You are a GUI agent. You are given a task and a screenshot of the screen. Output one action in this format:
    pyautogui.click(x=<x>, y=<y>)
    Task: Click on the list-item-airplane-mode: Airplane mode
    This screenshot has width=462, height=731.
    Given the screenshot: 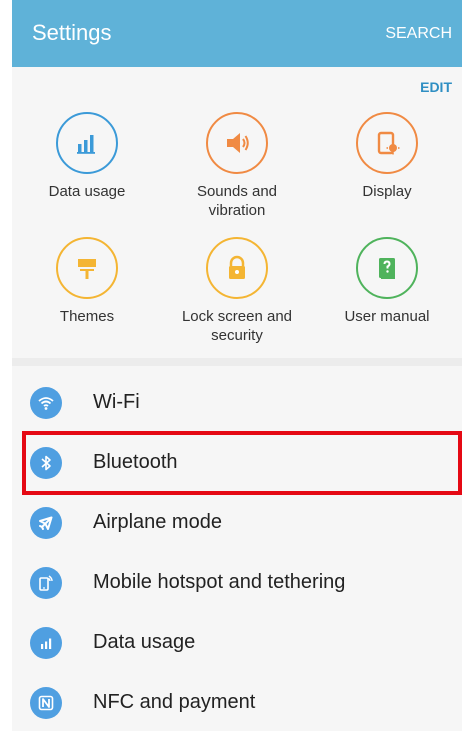 What is the action you would take?
    pyautogui.click(x=237, y=522)
    